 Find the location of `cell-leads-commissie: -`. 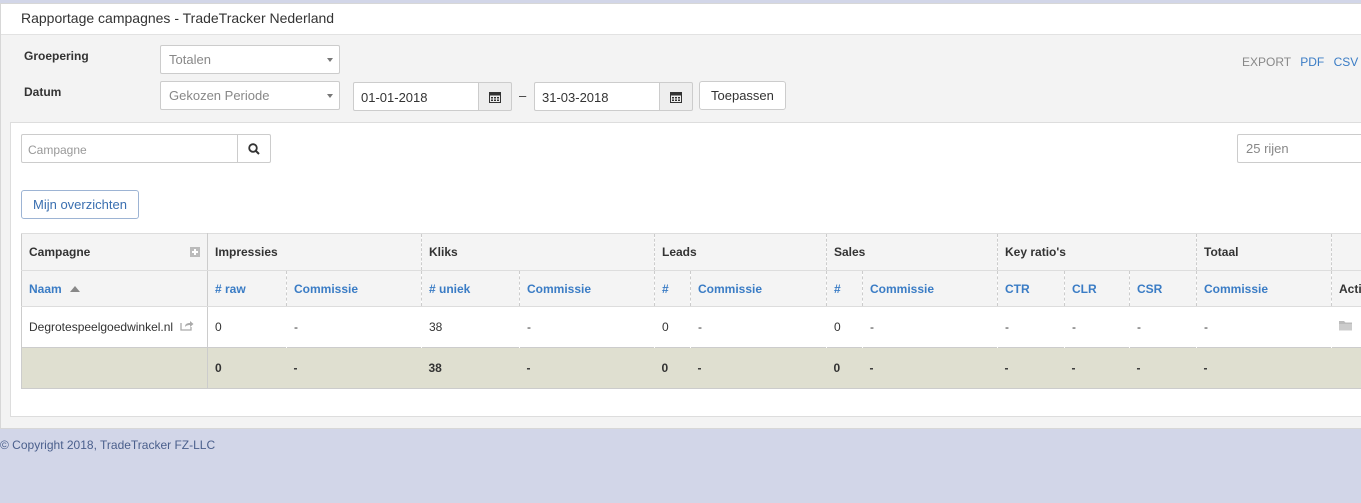

cell-leads-commissie: - is located at coordinates (700, 327).